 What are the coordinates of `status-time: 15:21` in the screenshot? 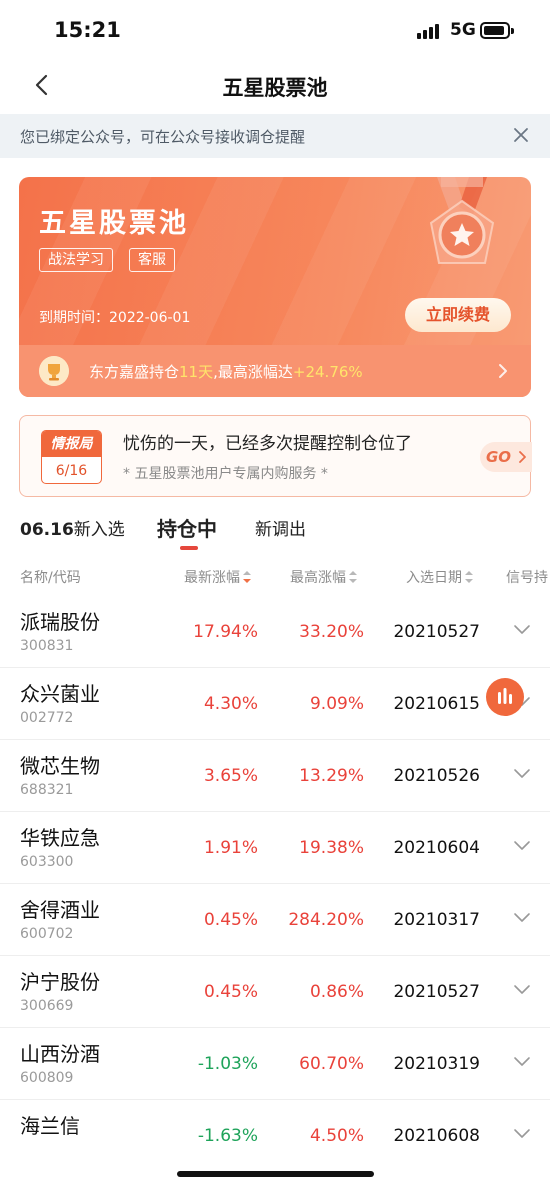 It's located at (87, 30).